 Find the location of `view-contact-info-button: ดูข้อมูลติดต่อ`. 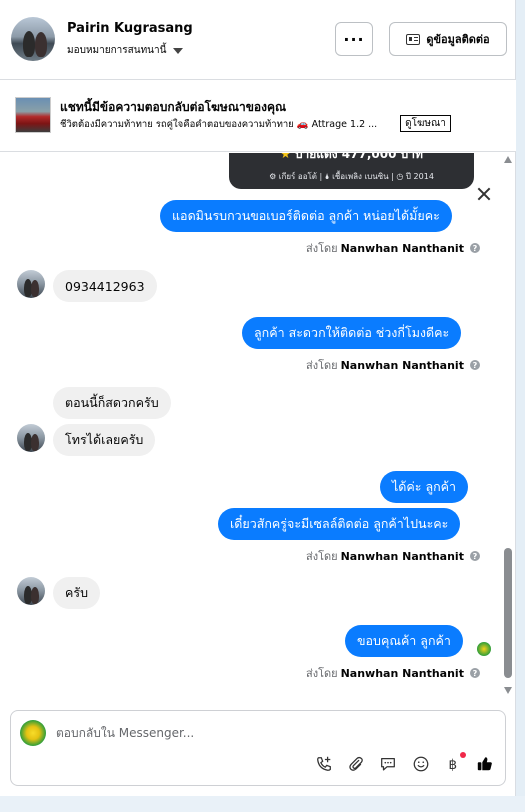

view-contact-info-button: ดูข้อมูลติดต่อ is located at coordinates (448, 39).